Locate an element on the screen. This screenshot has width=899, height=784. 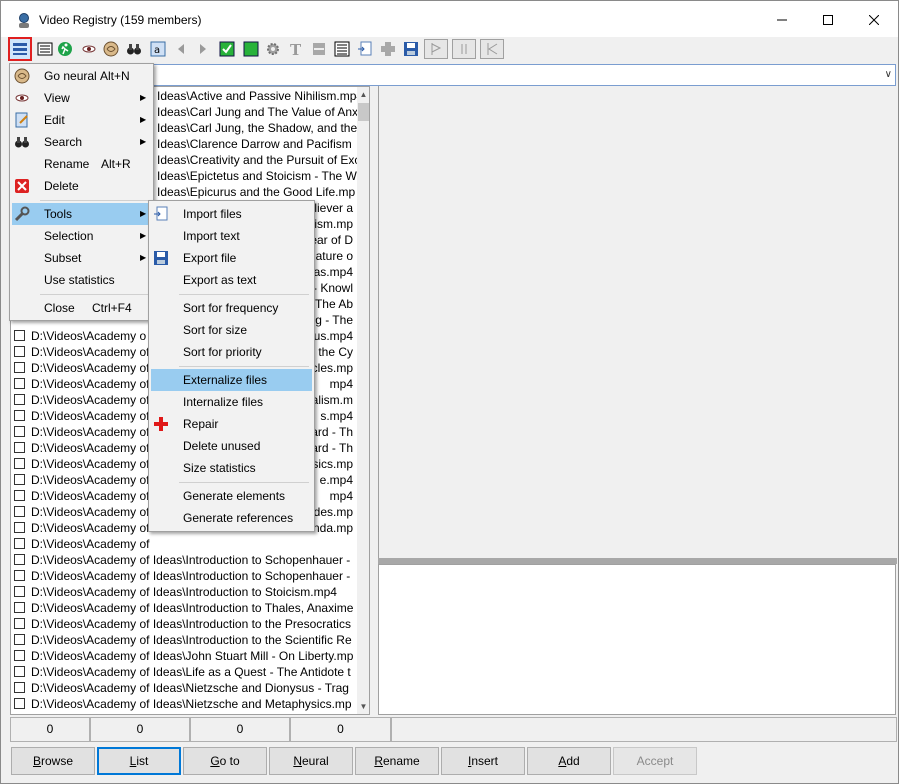
element-button is located at coordinates (319, 49).